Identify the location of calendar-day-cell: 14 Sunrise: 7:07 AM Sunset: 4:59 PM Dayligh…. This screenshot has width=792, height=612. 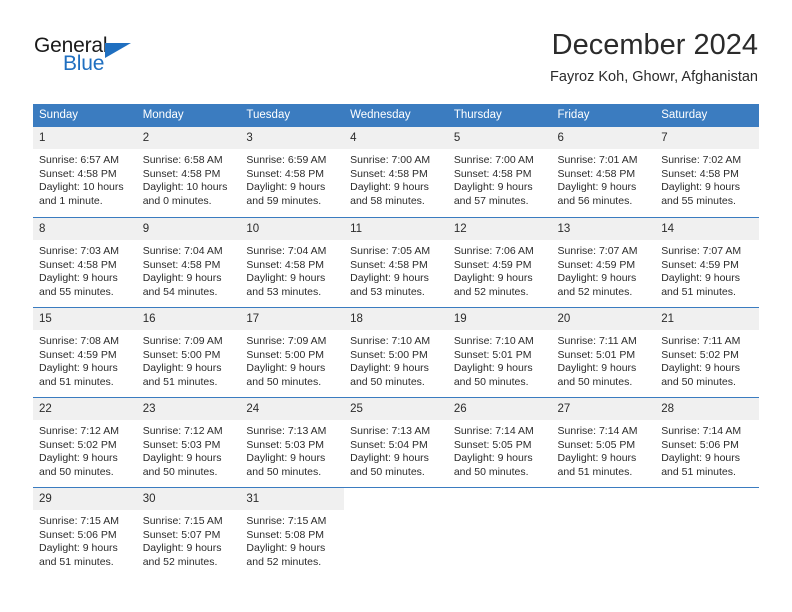
(707, 262).